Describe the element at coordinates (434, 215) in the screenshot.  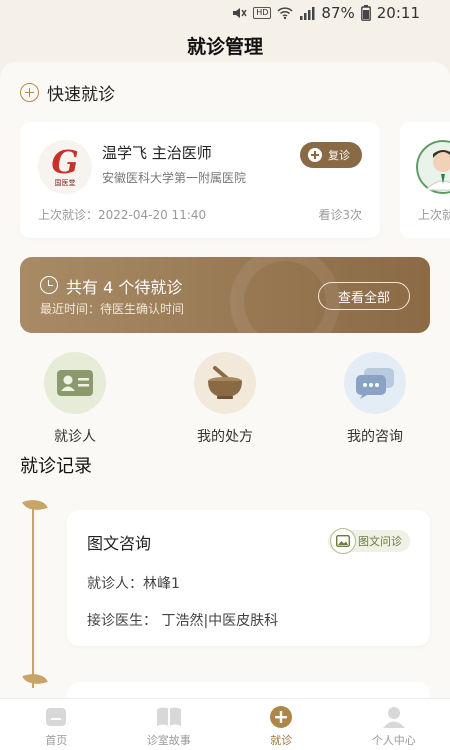
I see `last-visit-time: 上次就` at that location.